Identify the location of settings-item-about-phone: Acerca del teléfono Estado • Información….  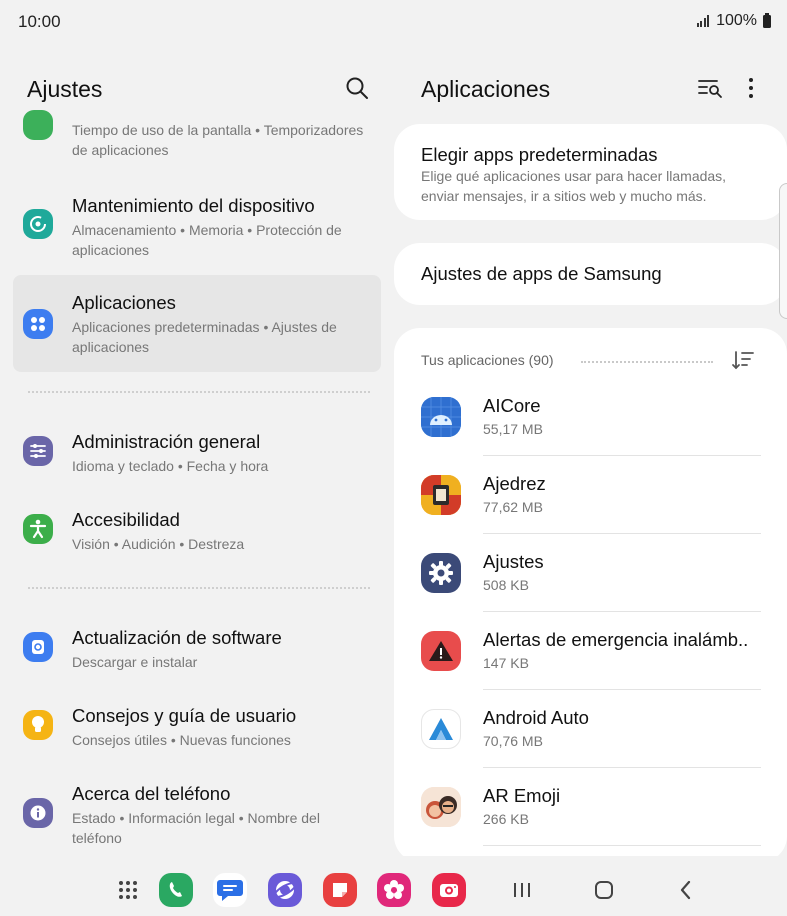
(197, 815).